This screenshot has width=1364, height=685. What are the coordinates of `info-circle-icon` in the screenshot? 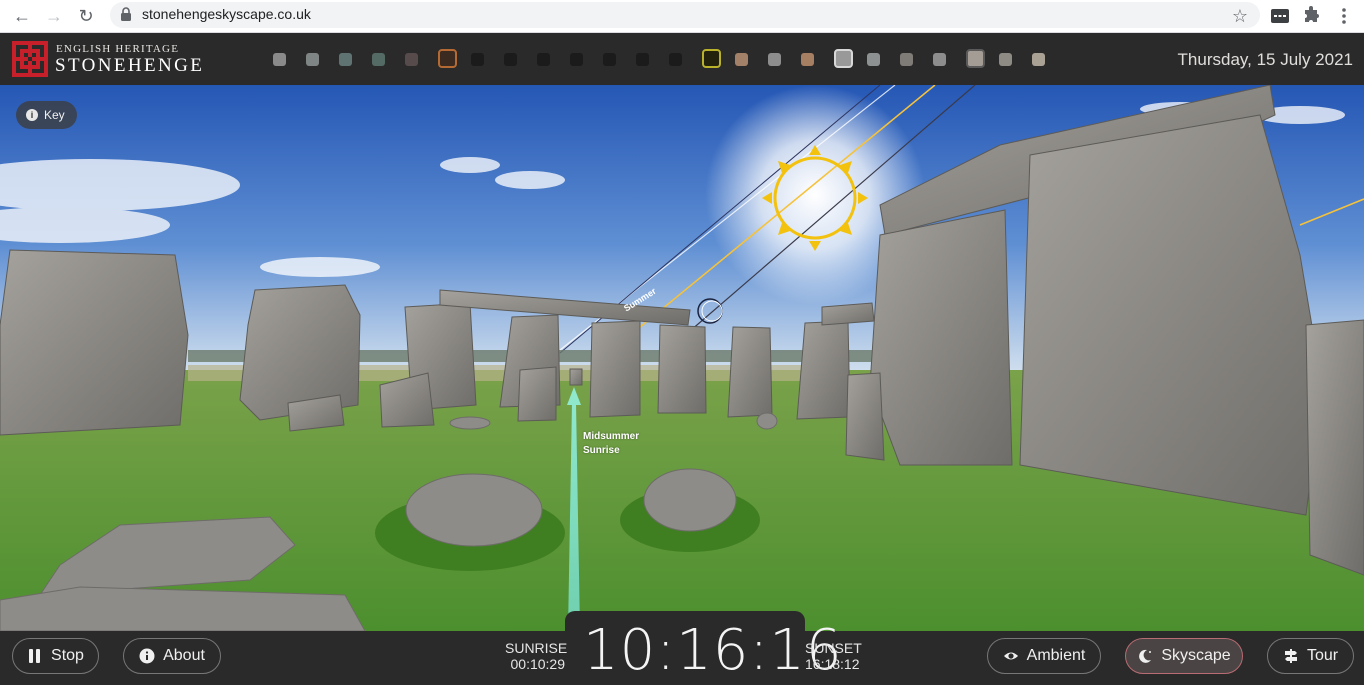 It's located at (147, 656).